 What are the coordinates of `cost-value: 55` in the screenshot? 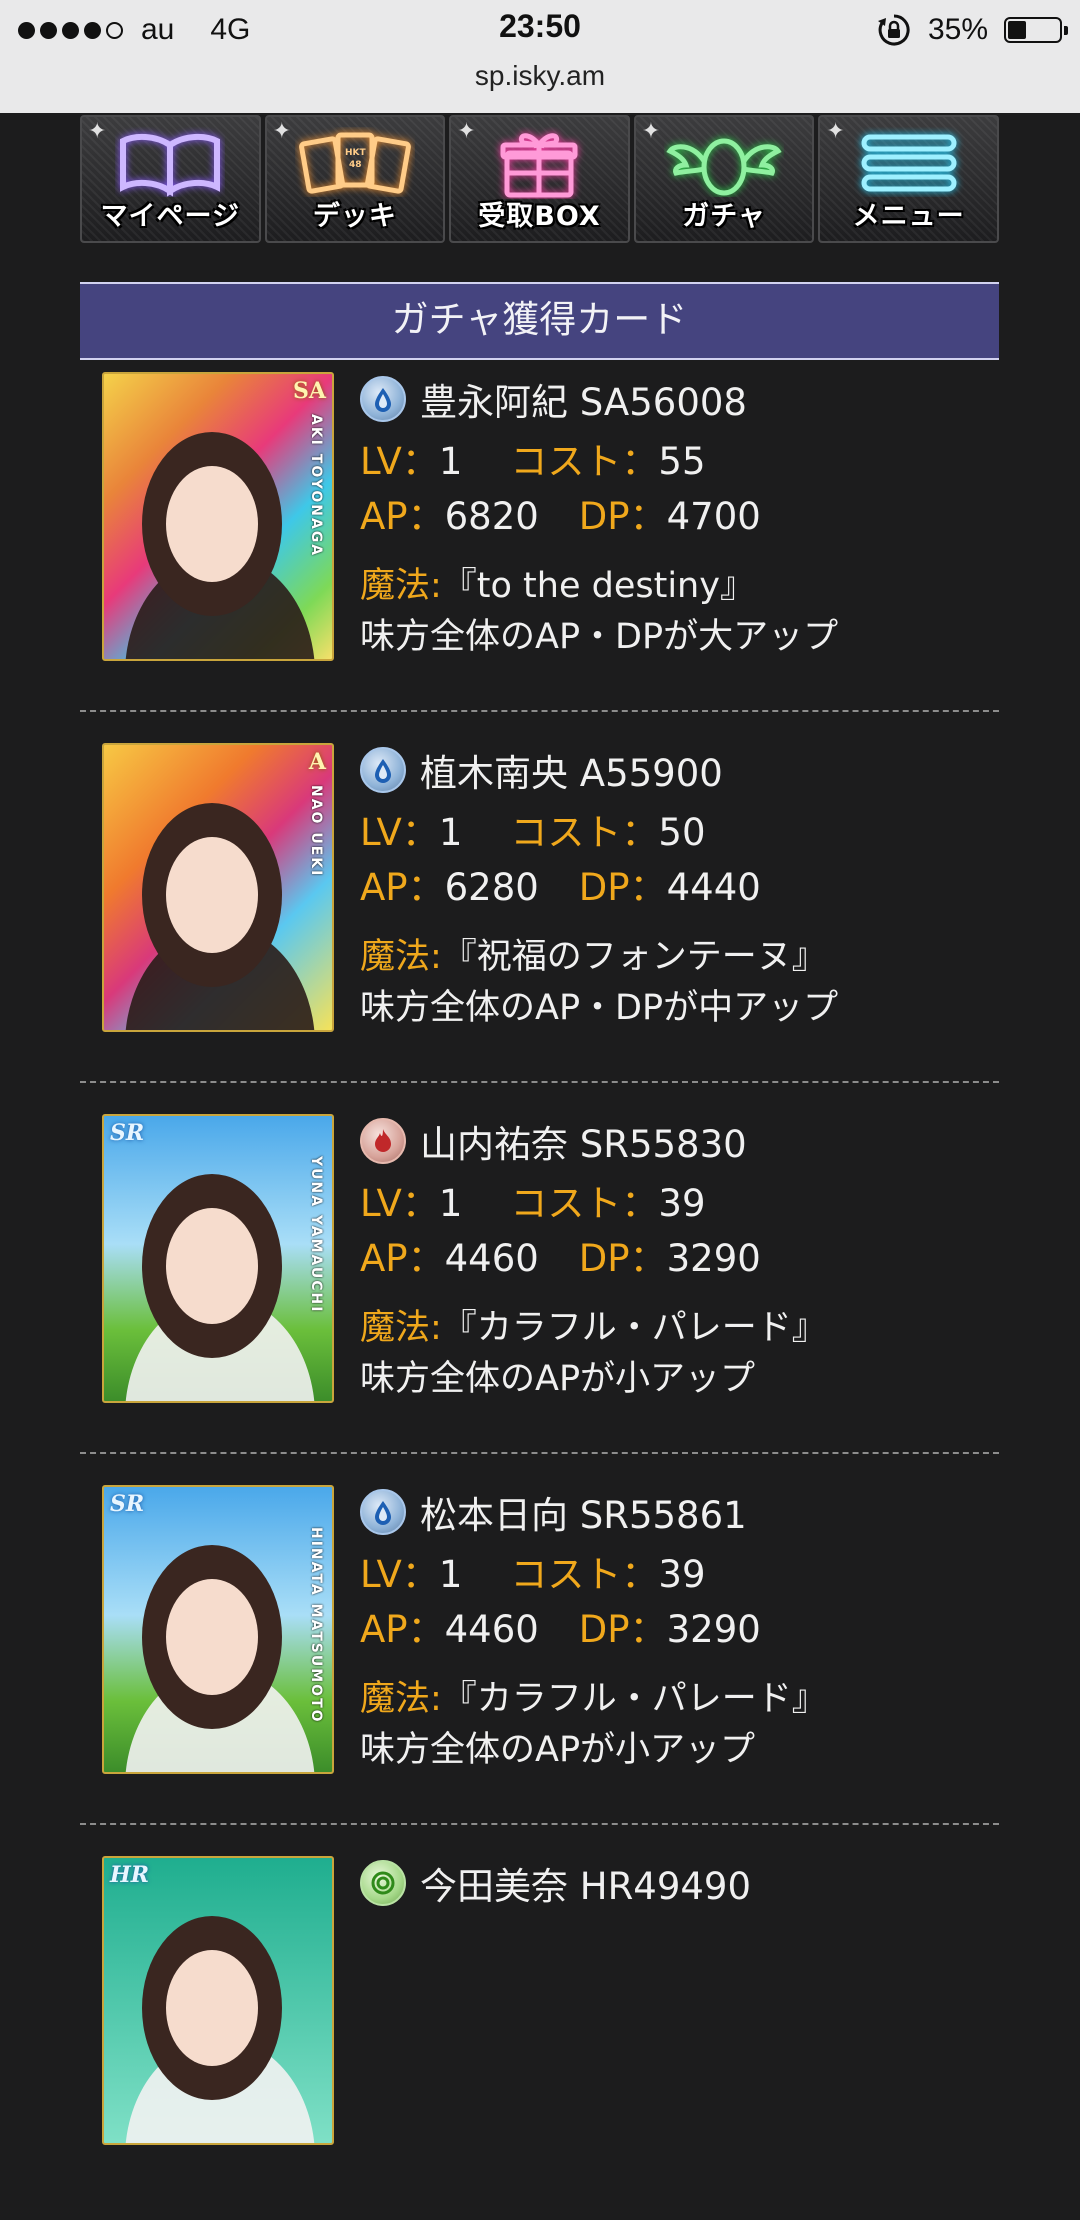 It's located at (682, 461).